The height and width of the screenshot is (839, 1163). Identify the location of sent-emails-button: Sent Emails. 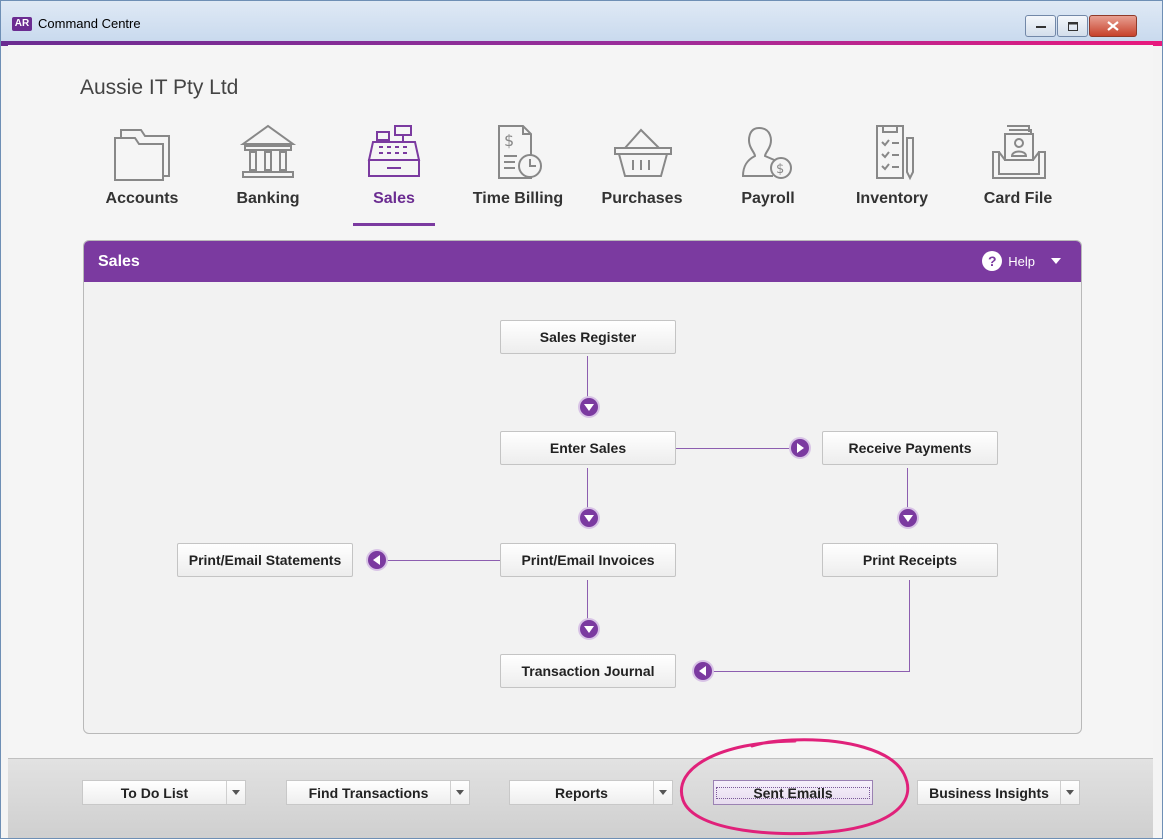
(793, 792).